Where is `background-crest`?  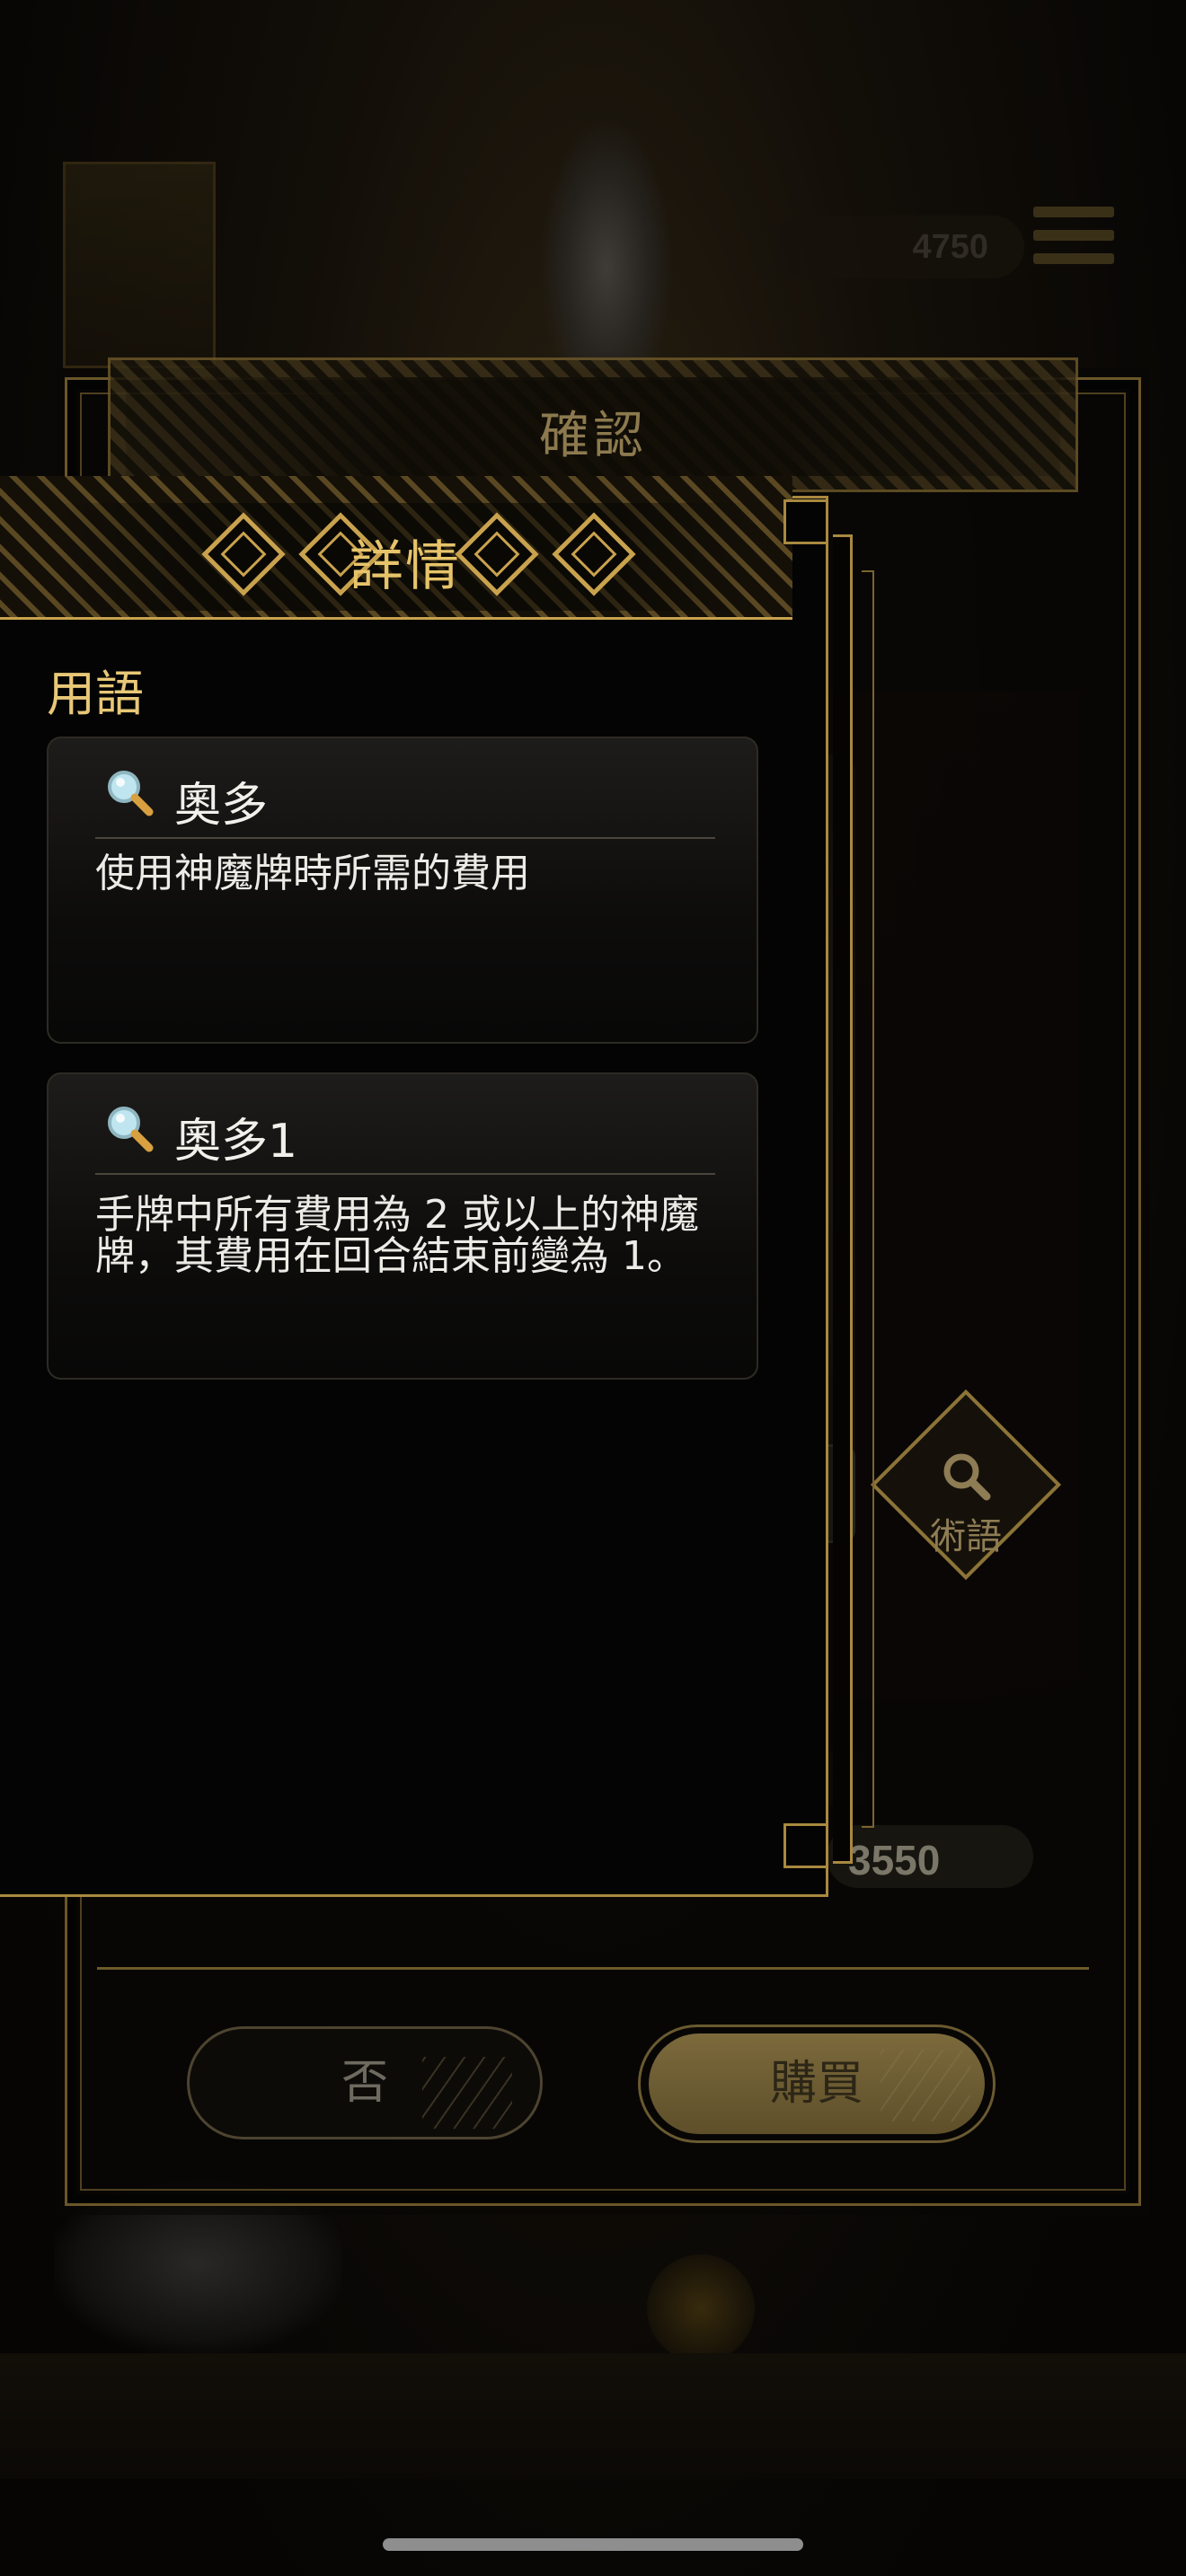 background-crest is located at coordinates (606, 242).